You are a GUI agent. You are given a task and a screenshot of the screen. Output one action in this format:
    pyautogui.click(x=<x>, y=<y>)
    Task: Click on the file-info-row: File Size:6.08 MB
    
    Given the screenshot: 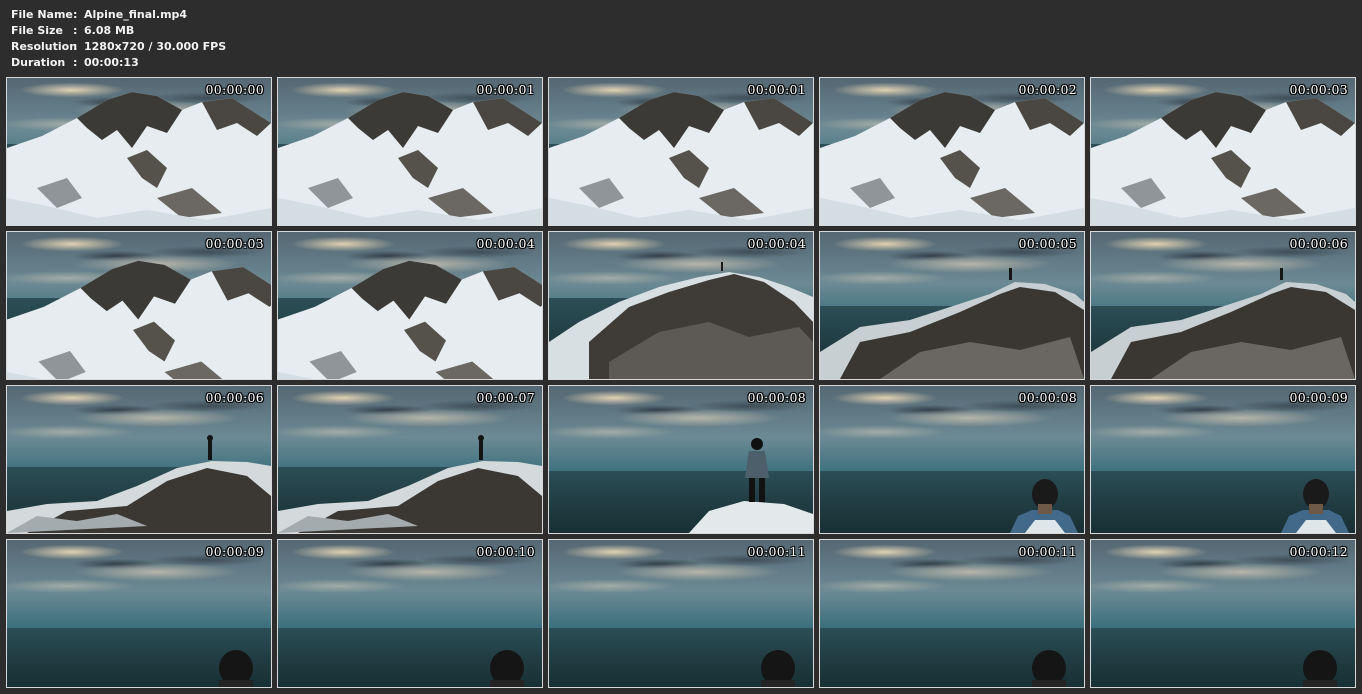 What is the action you would take?
    pyautogui.click(x=118, y=31)
    